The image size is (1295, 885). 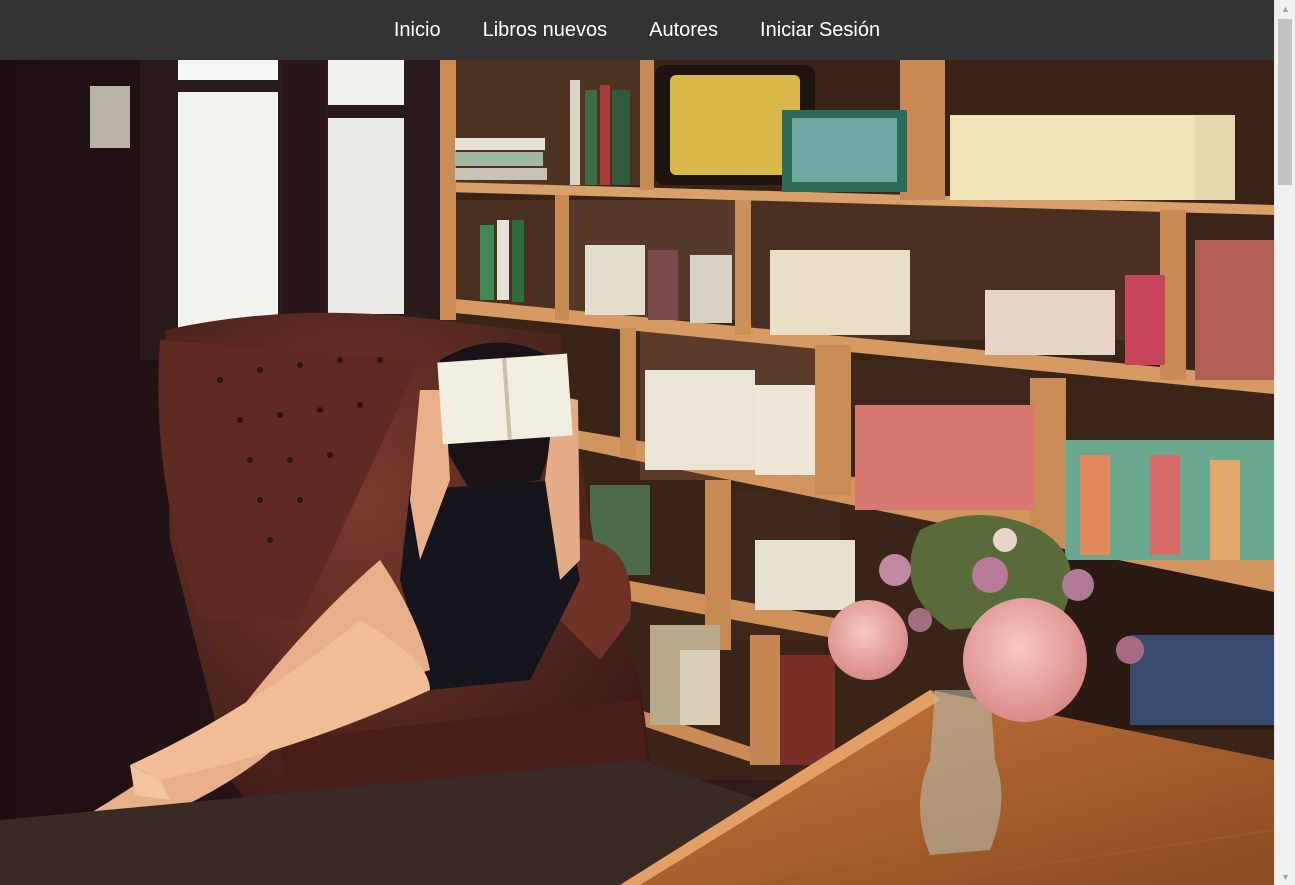 I want to click on vertical-scrollbar: ▲ ▼, so click(x=1284, y=442).